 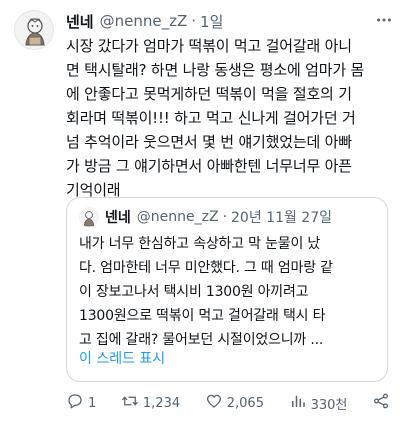 I want to click on like-button: 2,065, so click(x=234, y=403).